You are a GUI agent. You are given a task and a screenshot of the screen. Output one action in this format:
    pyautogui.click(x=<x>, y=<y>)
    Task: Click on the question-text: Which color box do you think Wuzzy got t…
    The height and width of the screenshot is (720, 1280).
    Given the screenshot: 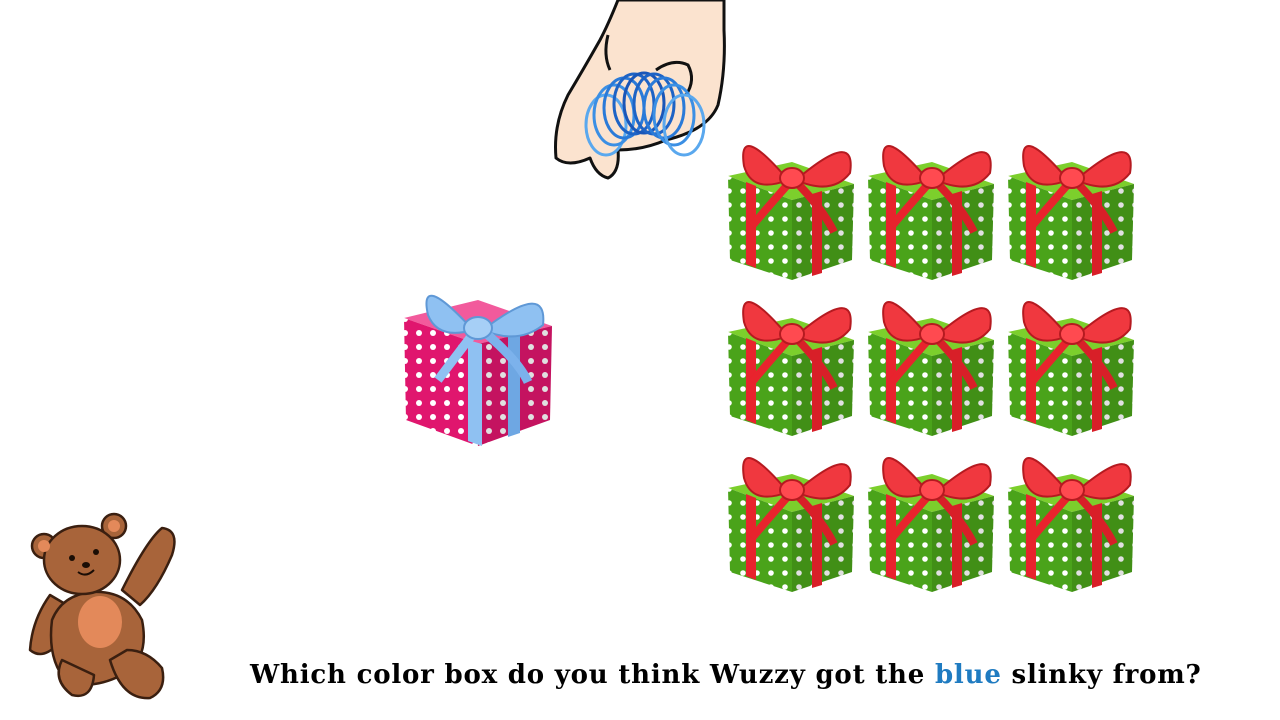 What is the action you would take?
    pyautogui.click(x=750, y=680)
    